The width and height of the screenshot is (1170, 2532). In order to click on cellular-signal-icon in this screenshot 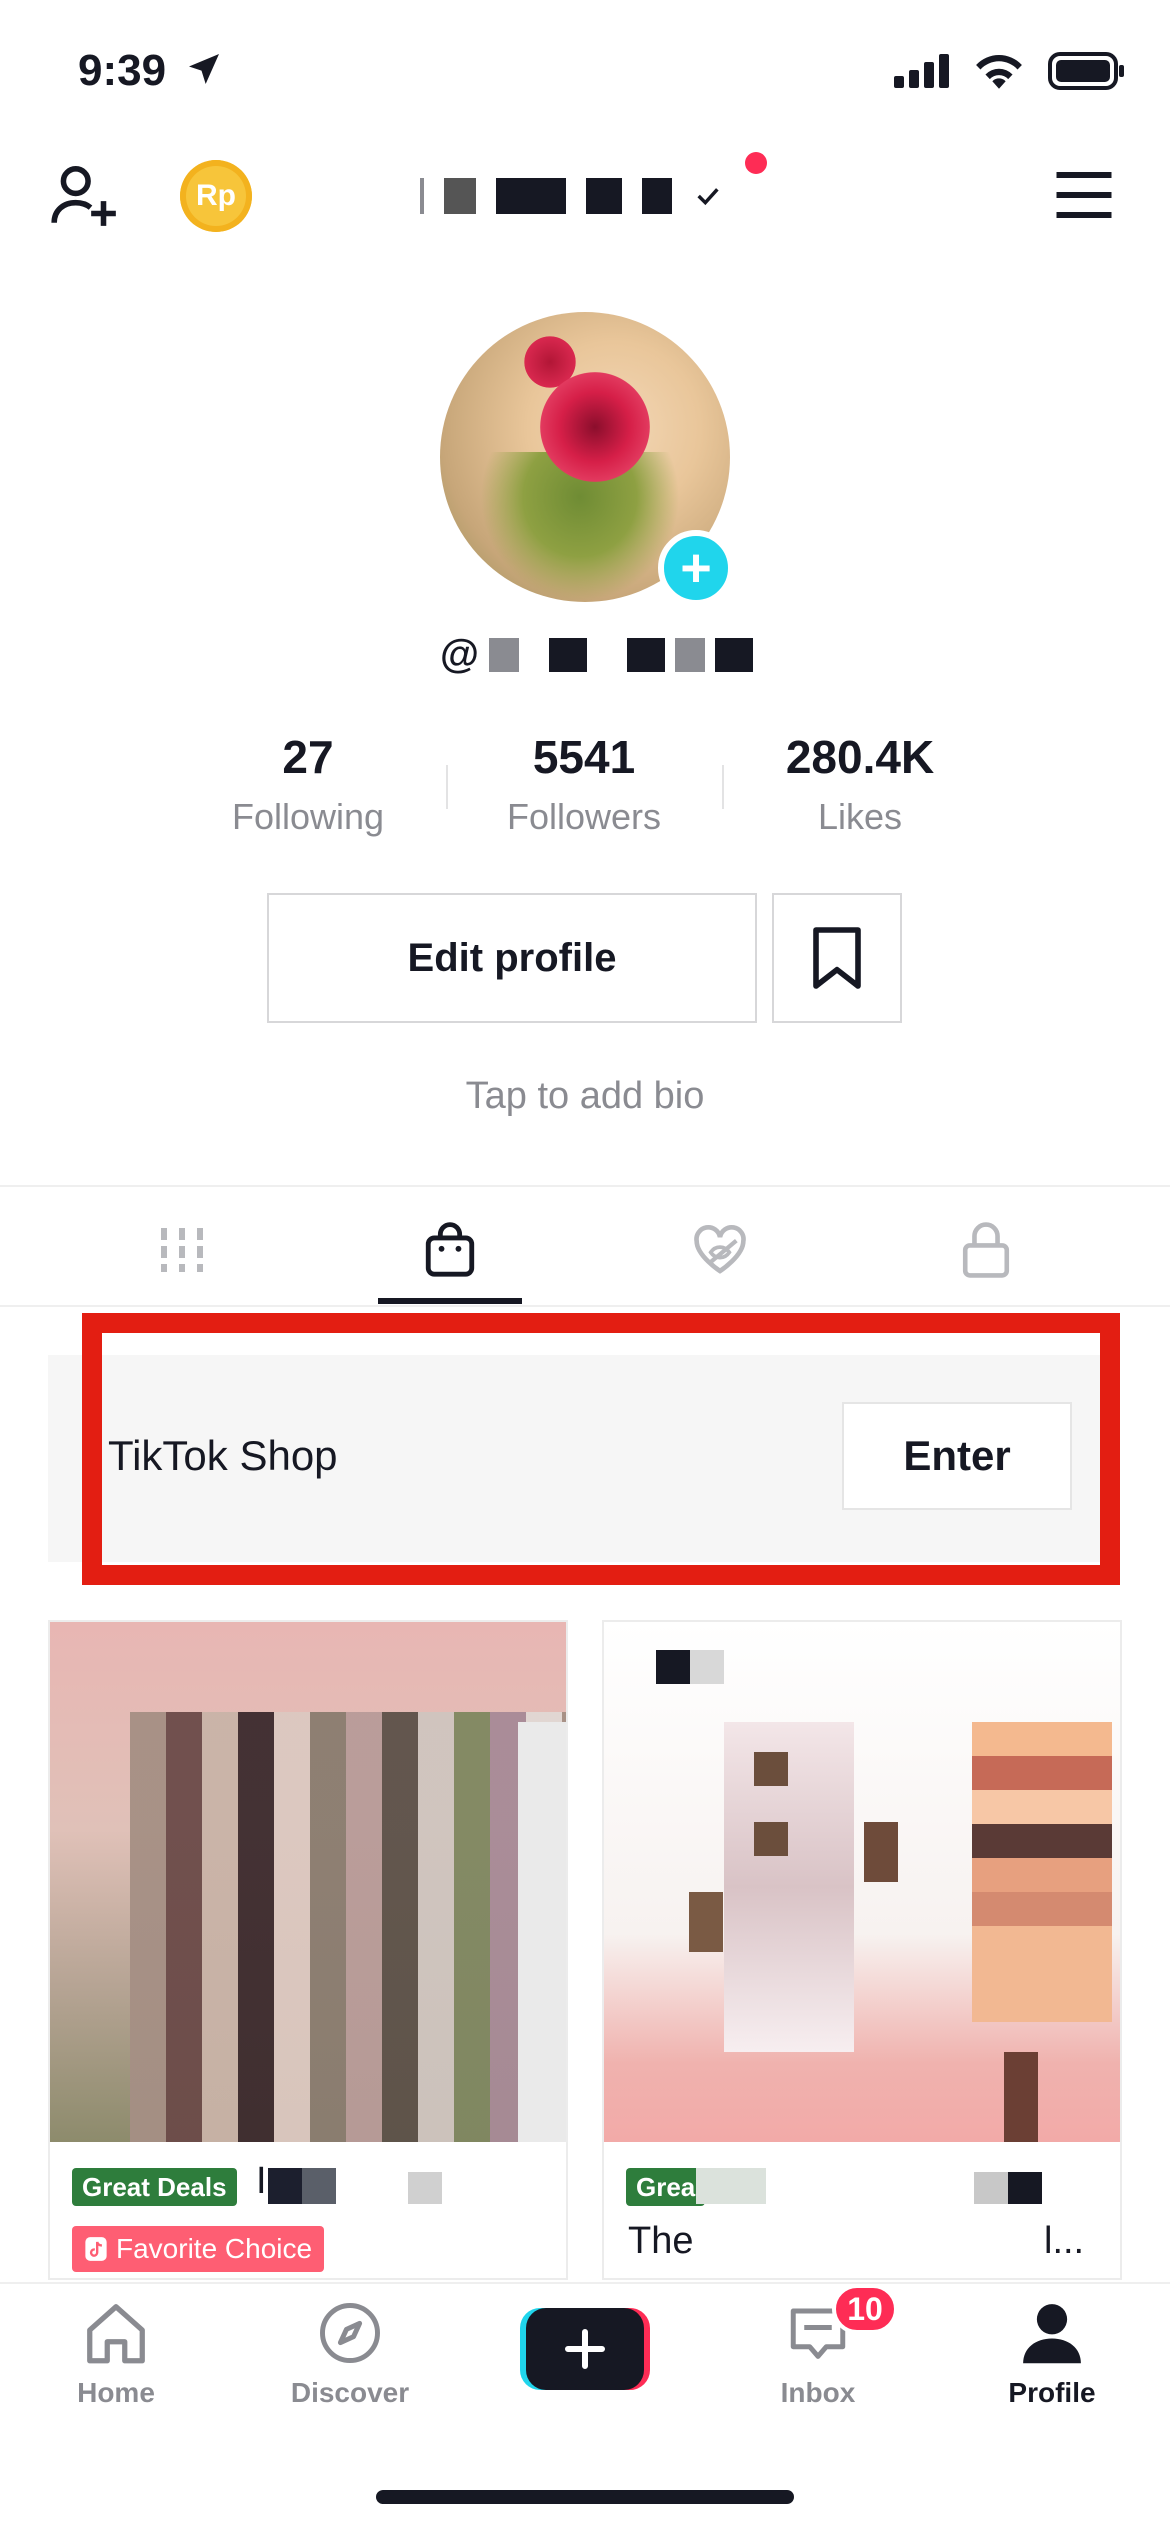, I will do `click(921, 71)`.